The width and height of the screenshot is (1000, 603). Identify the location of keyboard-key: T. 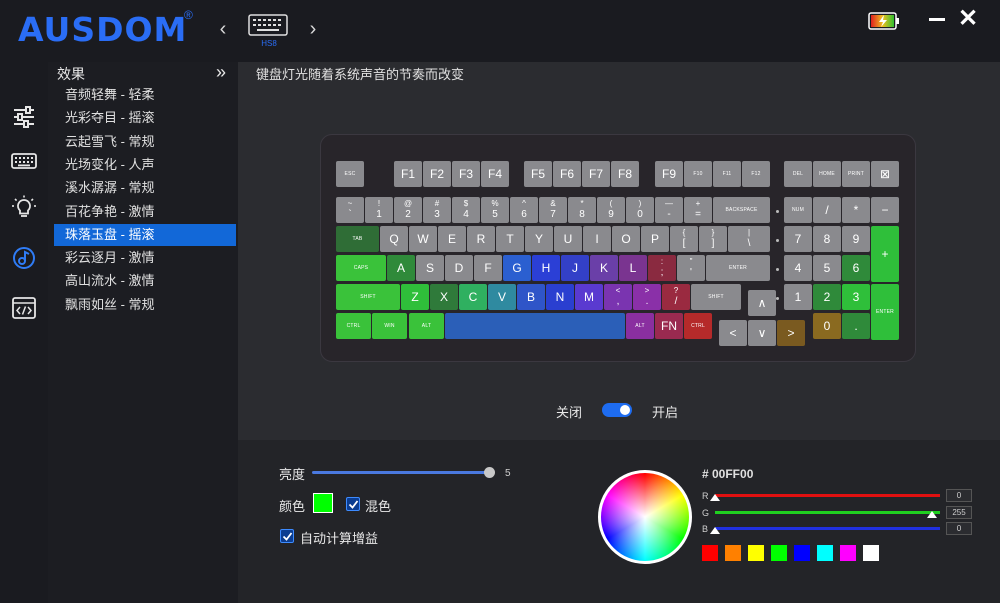
(510, 239).